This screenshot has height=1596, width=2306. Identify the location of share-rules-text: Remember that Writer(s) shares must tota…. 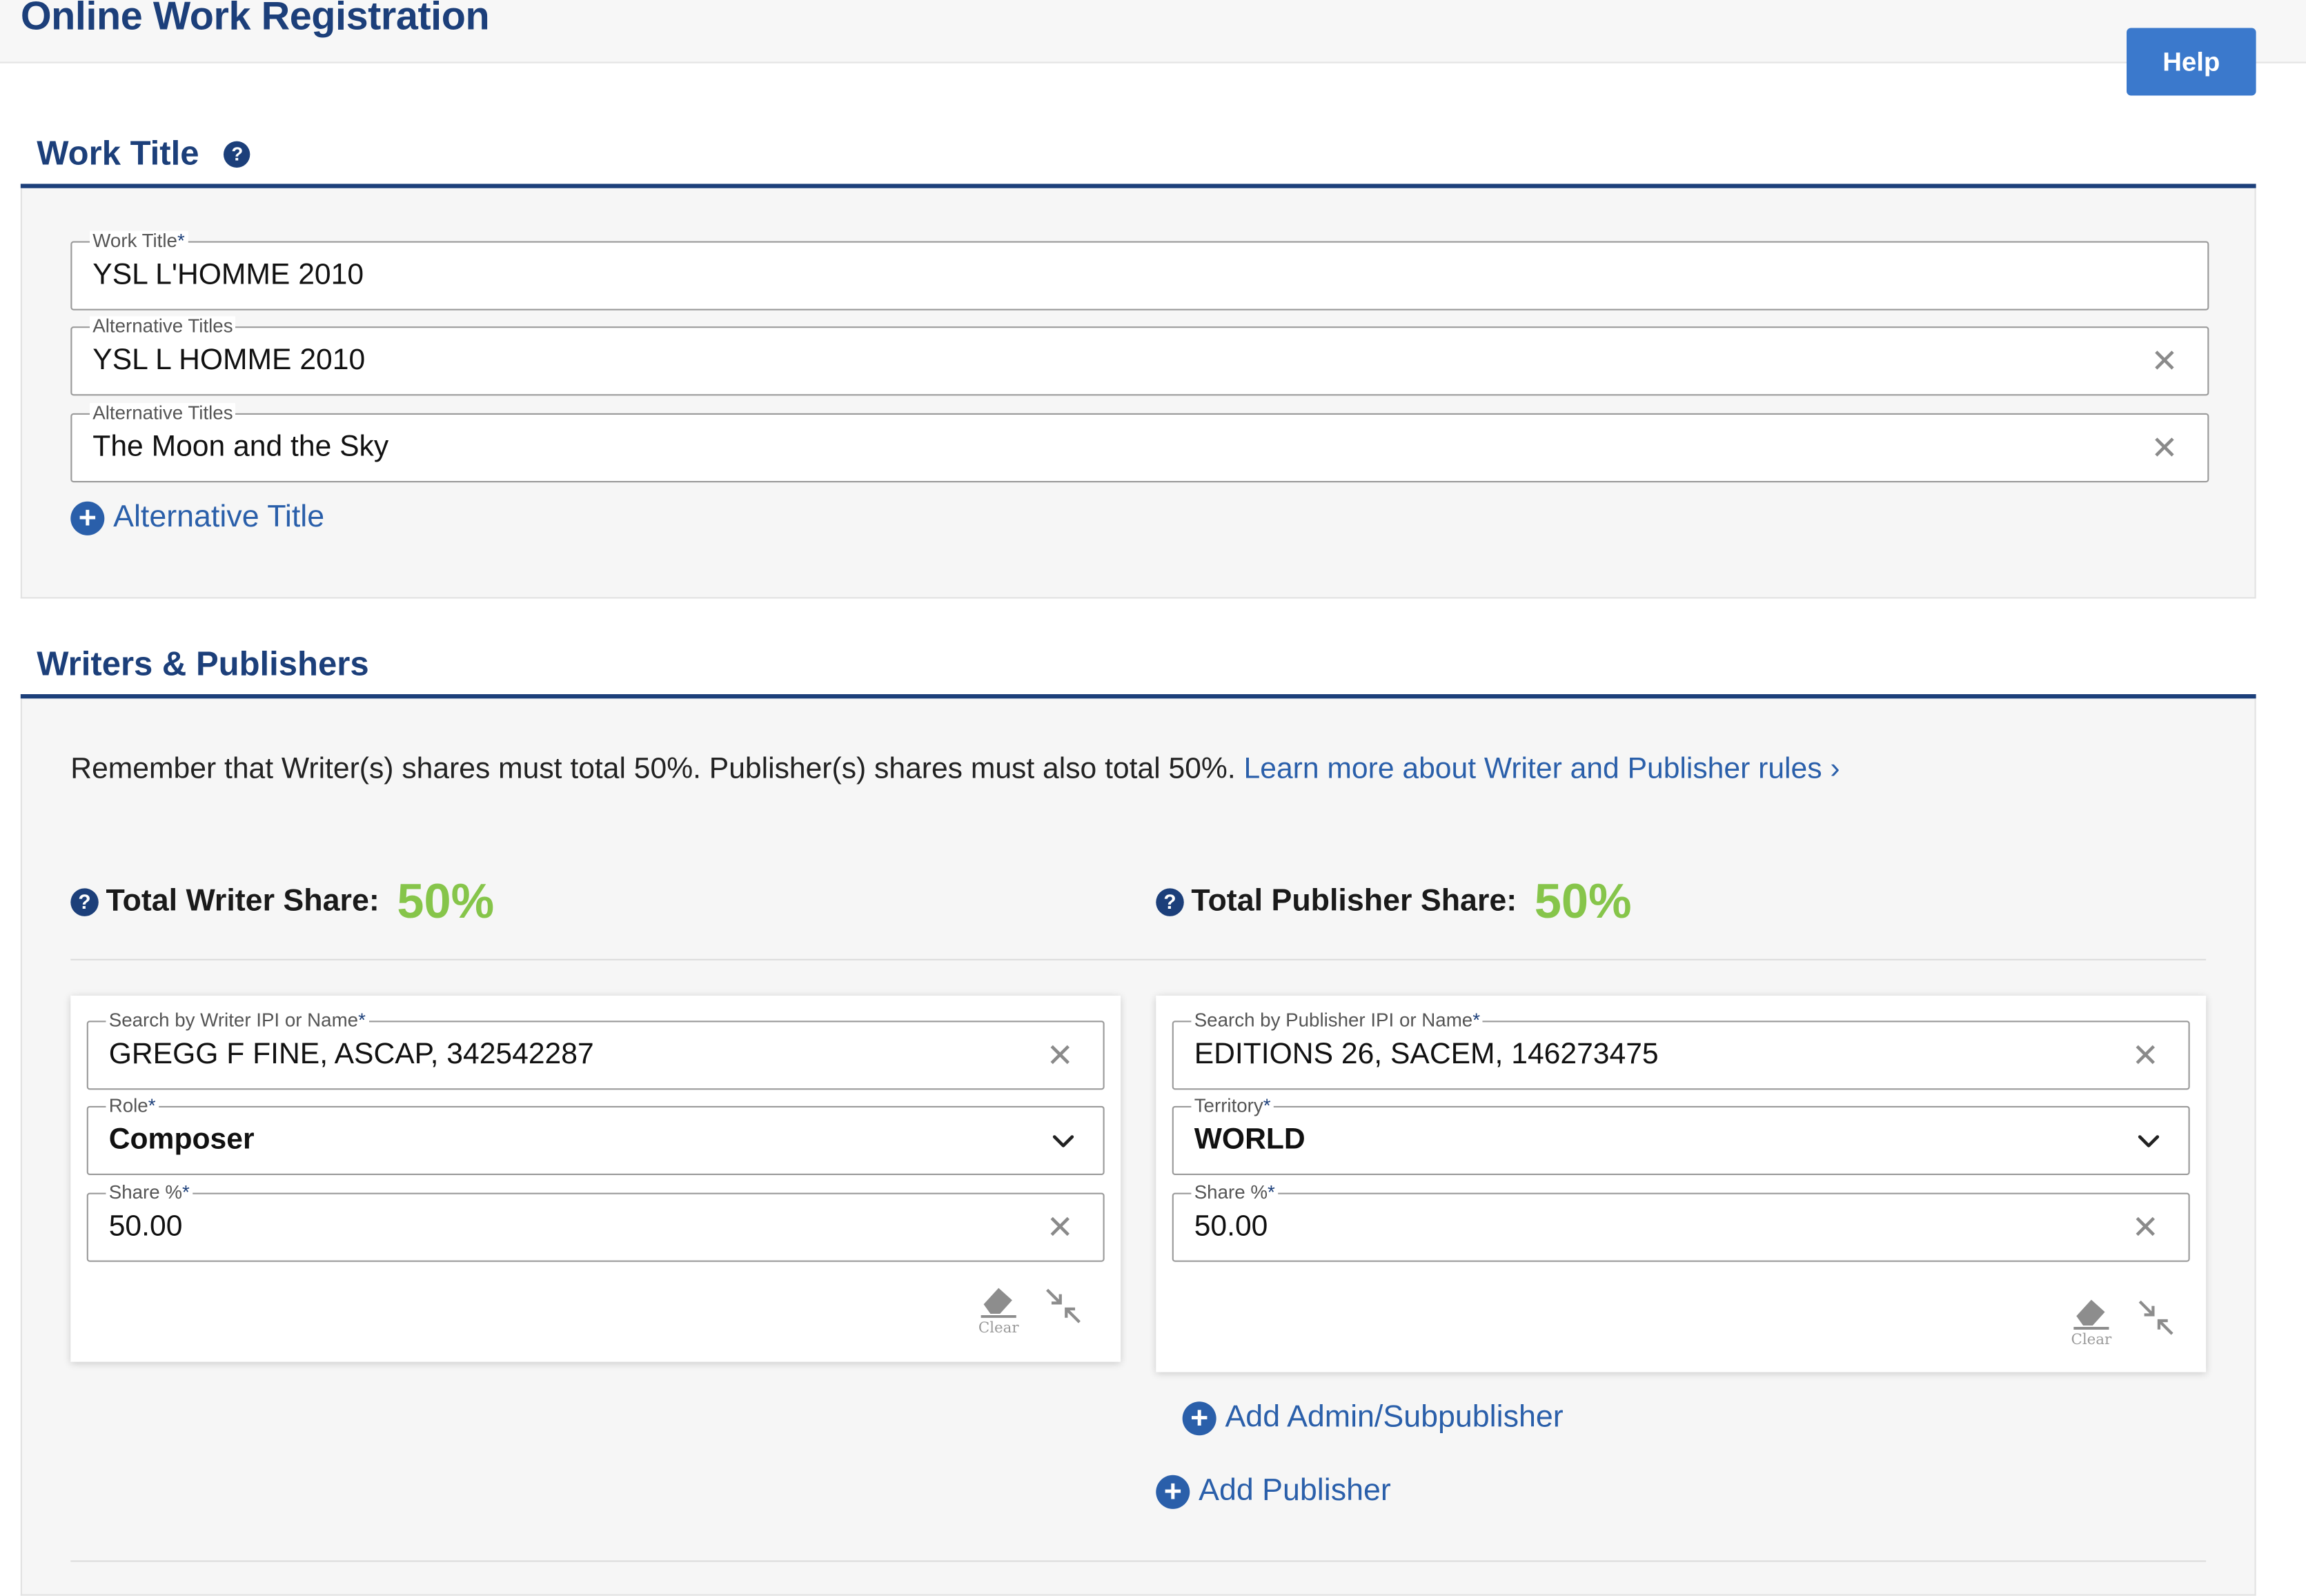
(653, 770).